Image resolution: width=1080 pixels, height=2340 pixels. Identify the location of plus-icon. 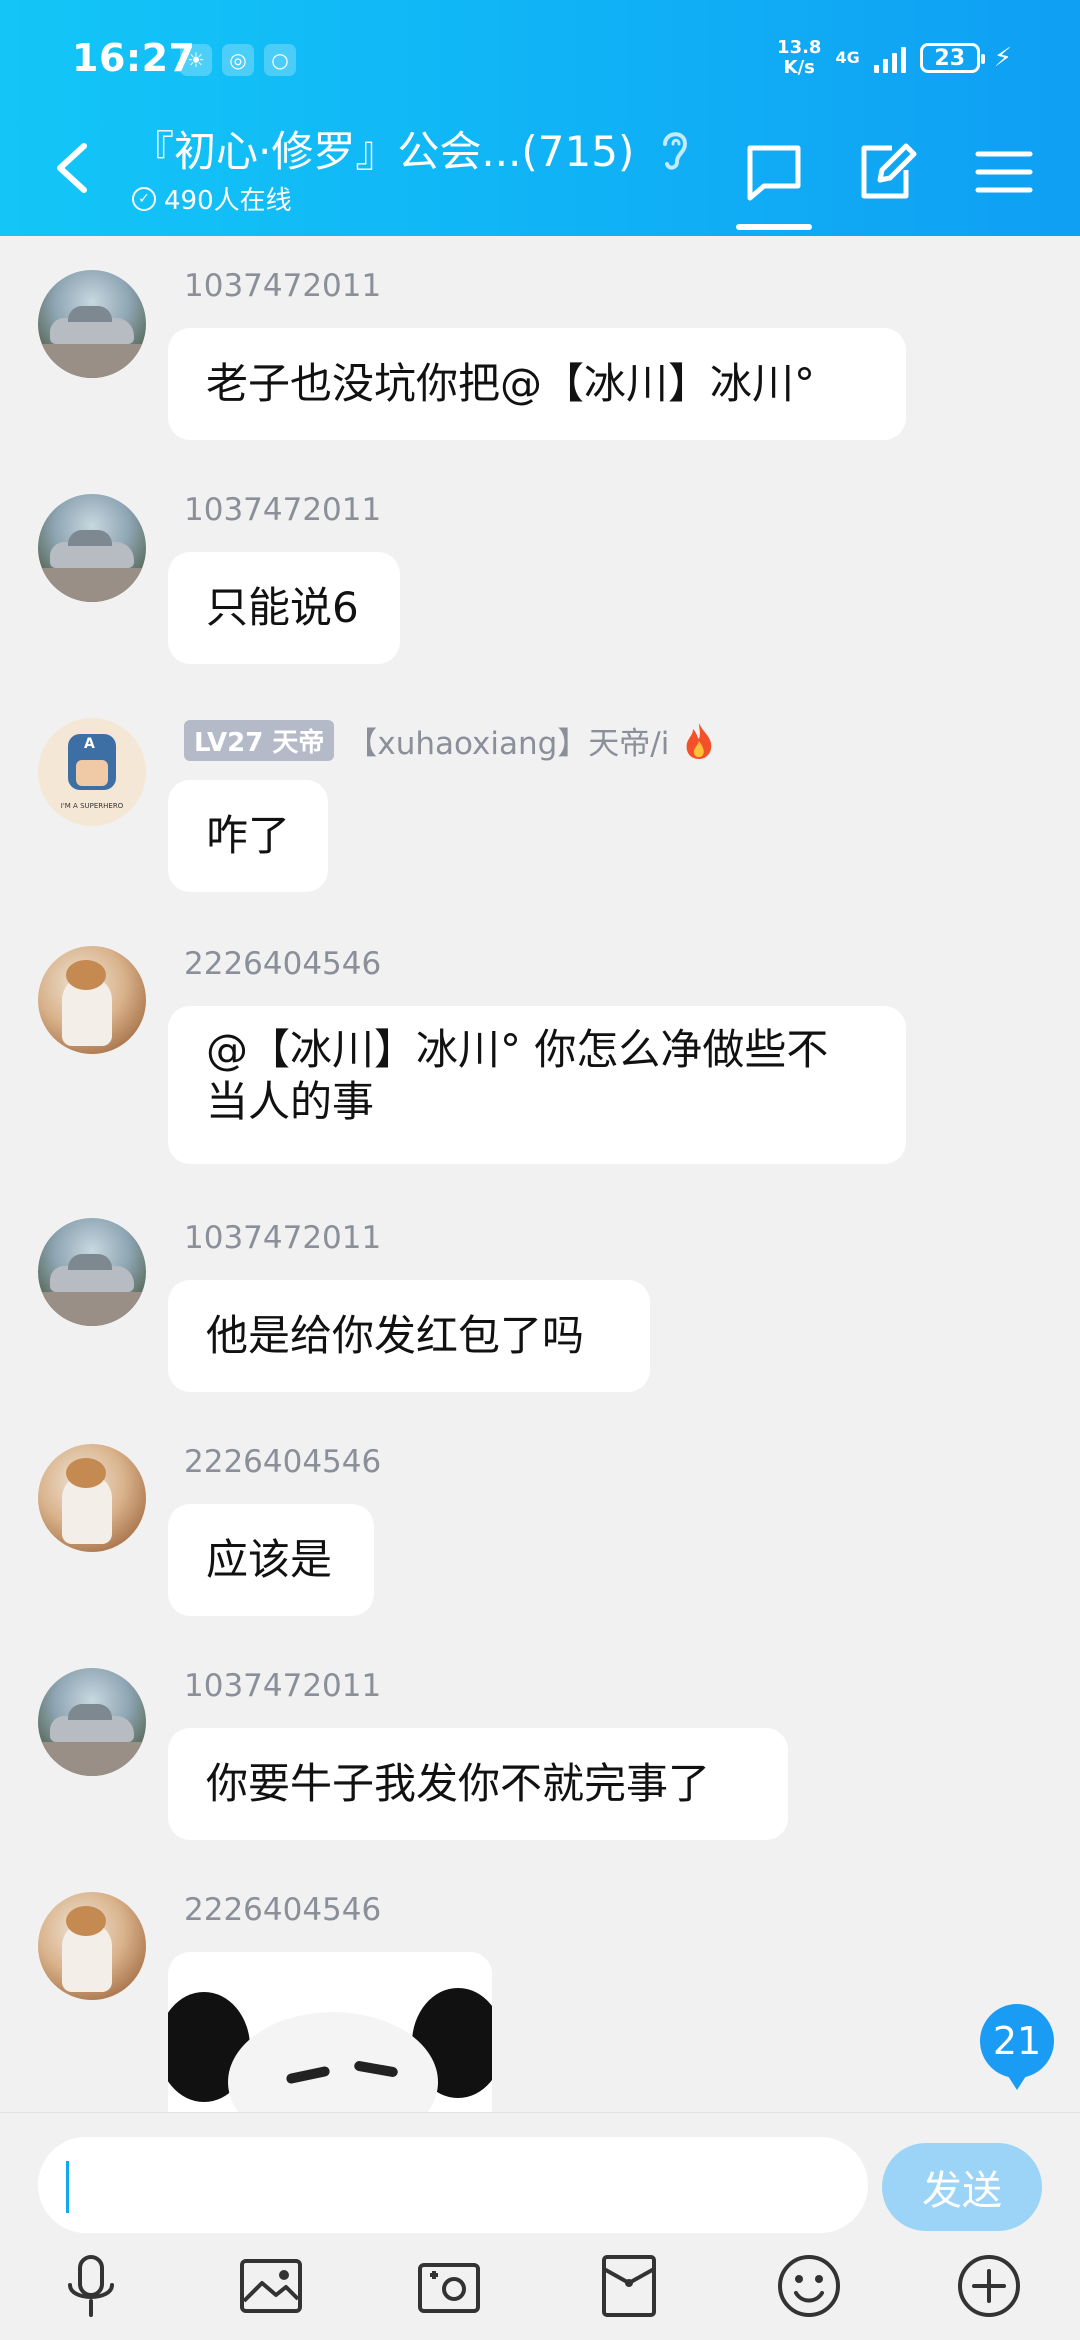
(989, 2286).